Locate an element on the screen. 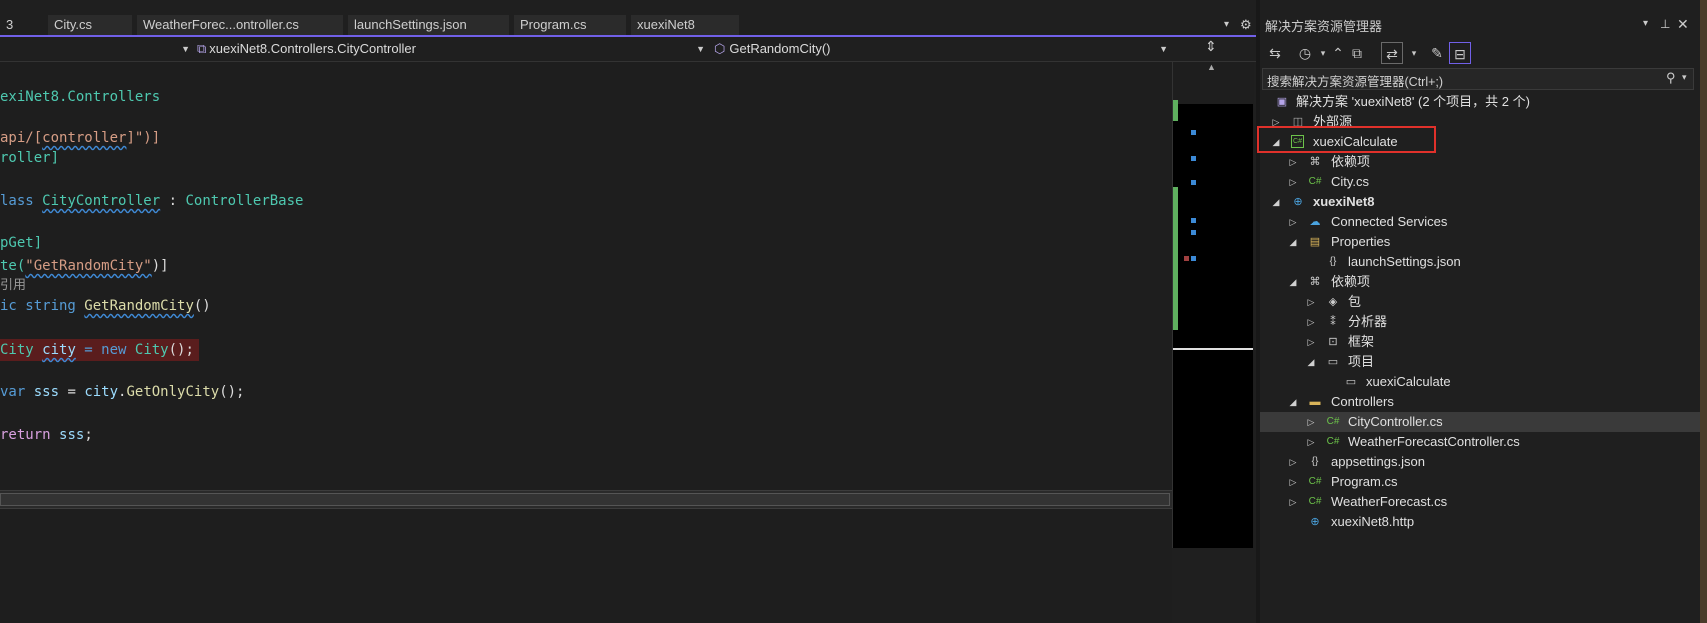  codelens-references: 引用 is located at coordinates (13, 285).